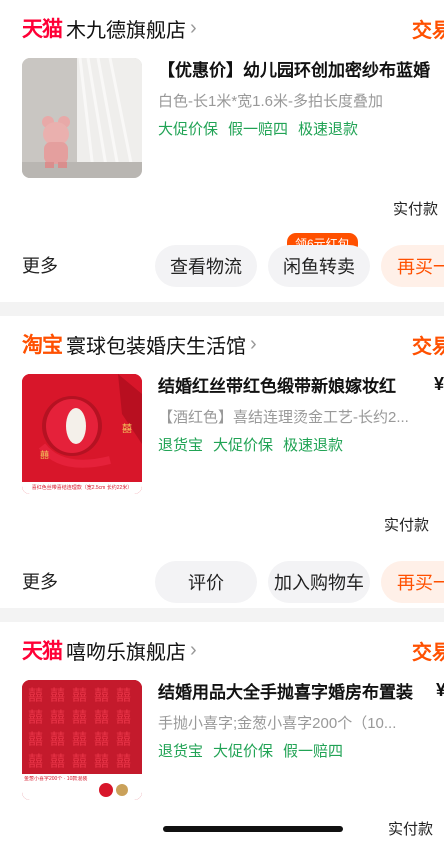  I want to click on red-ribbon-icon: 囍 囍, so click(82, 434).